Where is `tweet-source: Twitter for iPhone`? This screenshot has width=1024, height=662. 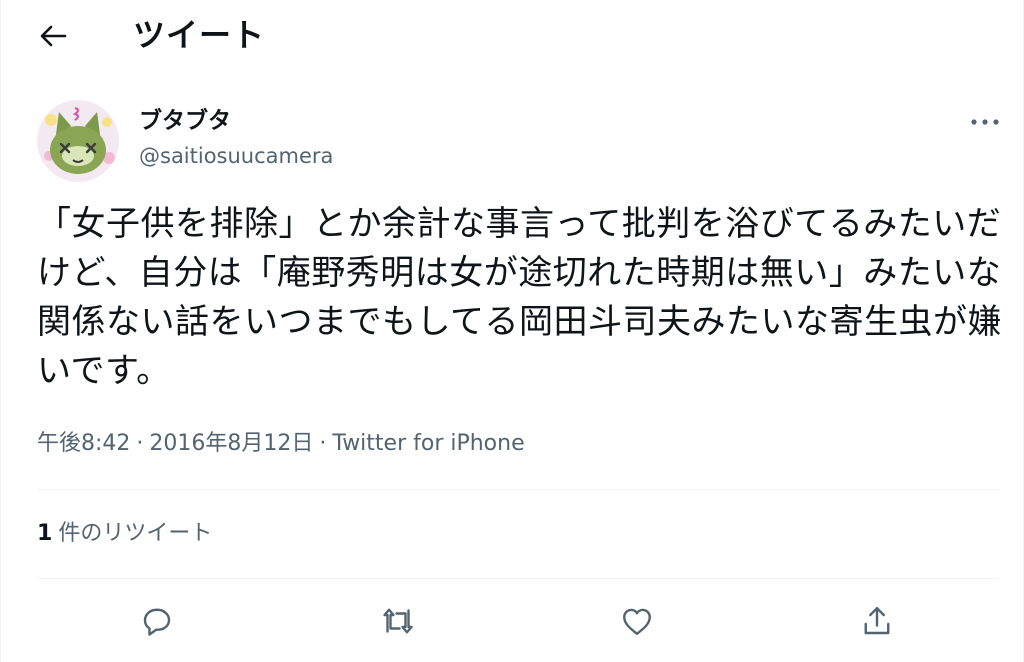
tweet-source: Twitter for iPhone is located at coordinates (428, 443).